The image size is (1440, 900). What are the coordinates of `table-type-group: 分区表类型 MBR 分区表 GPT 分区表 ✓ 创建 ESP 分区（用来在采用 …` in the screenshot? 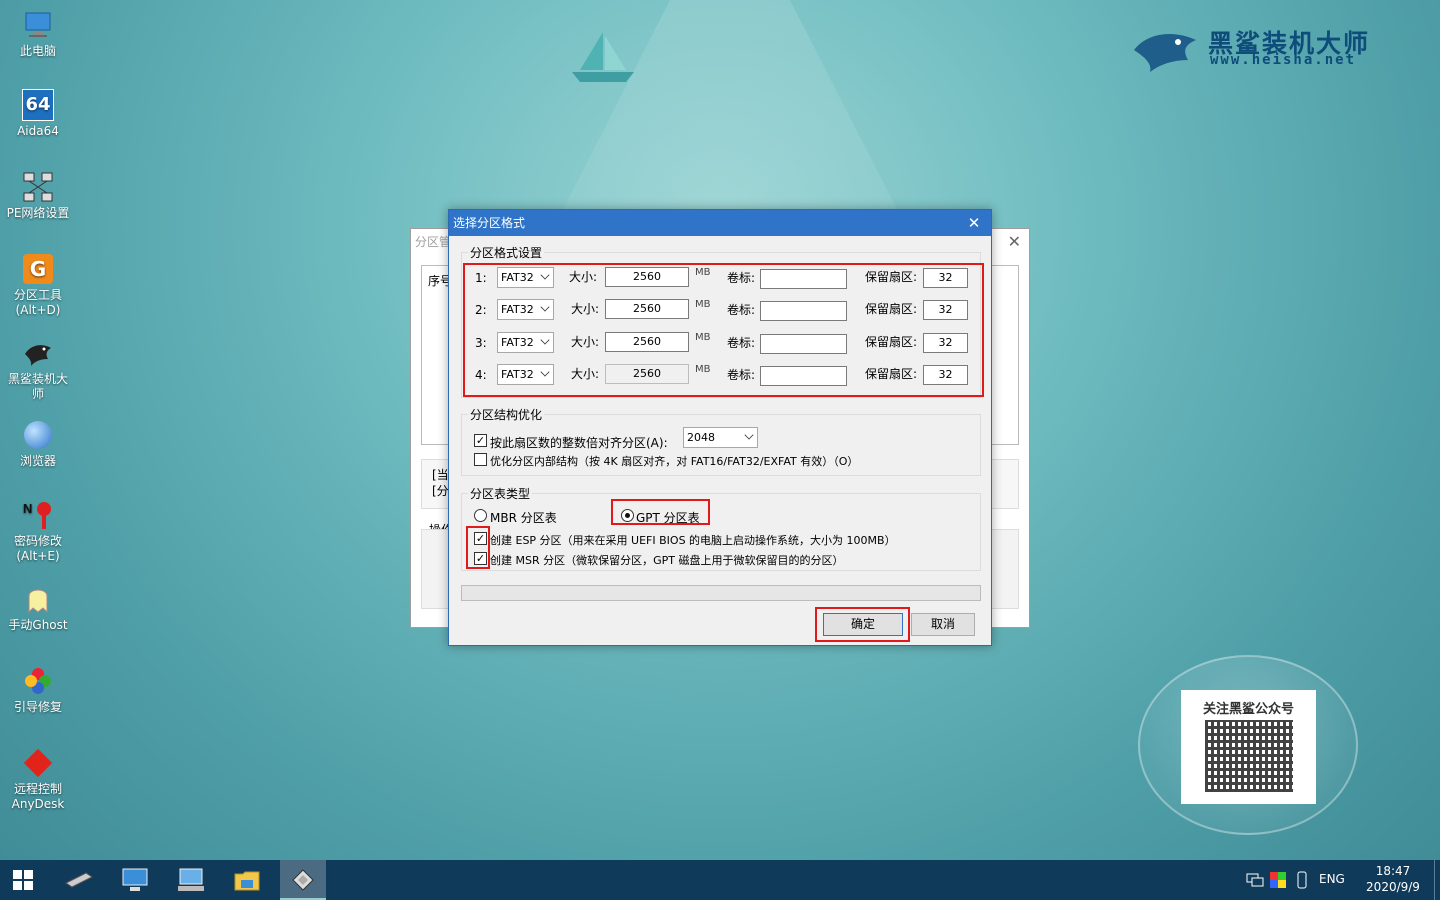 It's located at (721, 528).